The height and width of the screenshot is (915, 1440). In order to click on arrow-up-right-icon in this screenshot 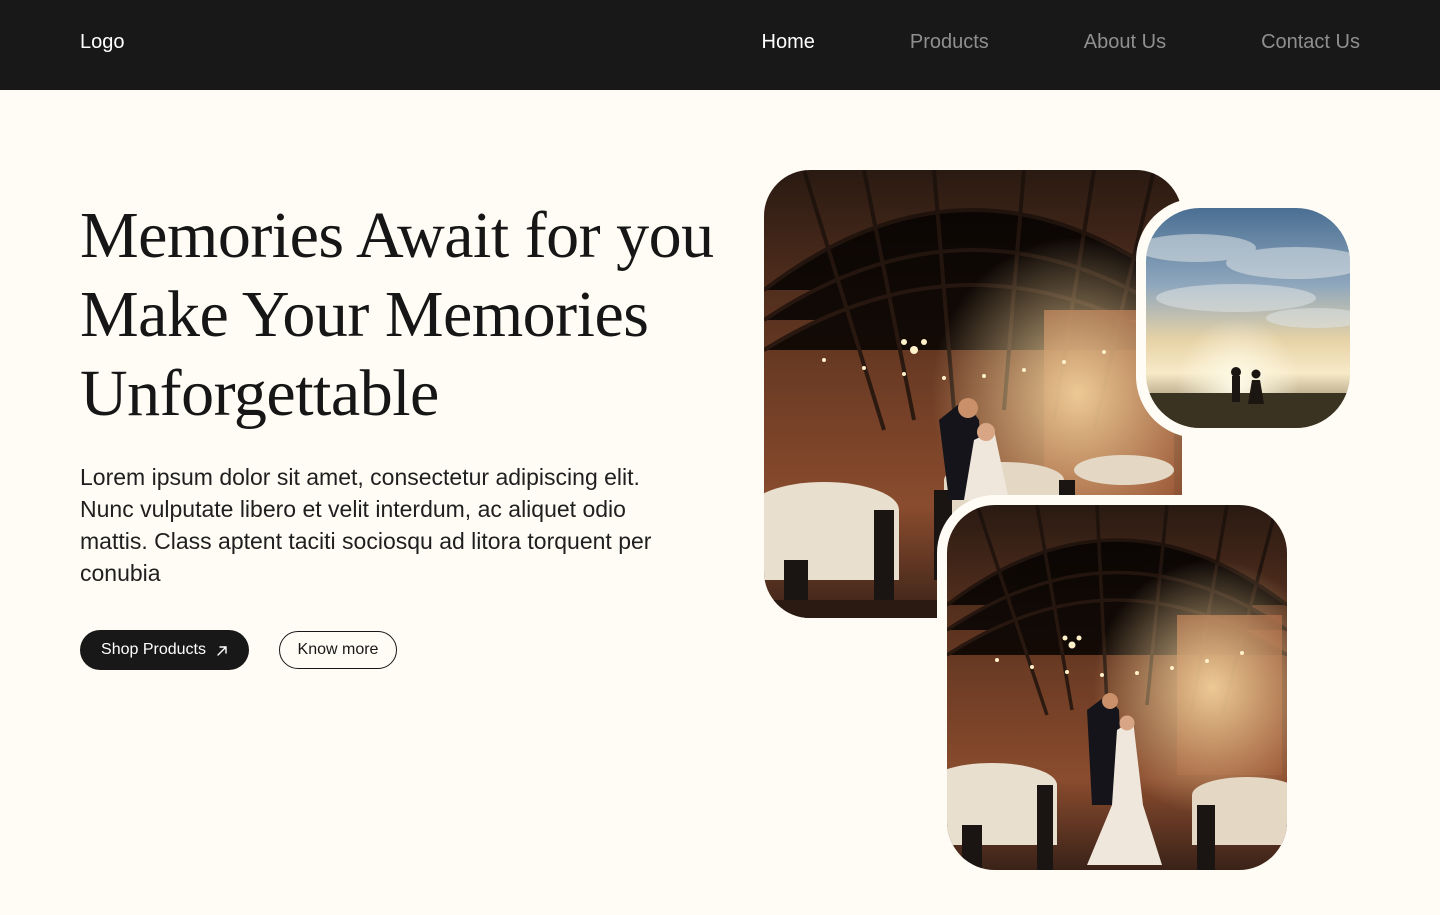, I will do `click(222, 650)`.